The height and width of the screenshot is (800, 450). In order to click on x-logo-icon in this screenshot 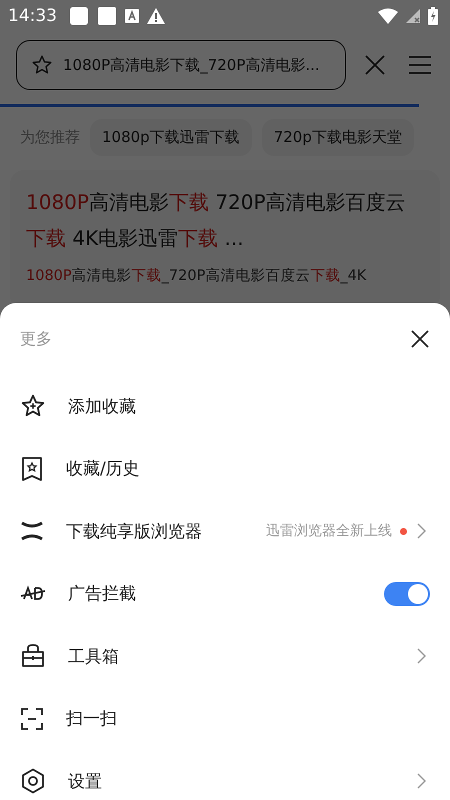, I will do `click(32, 531)`.